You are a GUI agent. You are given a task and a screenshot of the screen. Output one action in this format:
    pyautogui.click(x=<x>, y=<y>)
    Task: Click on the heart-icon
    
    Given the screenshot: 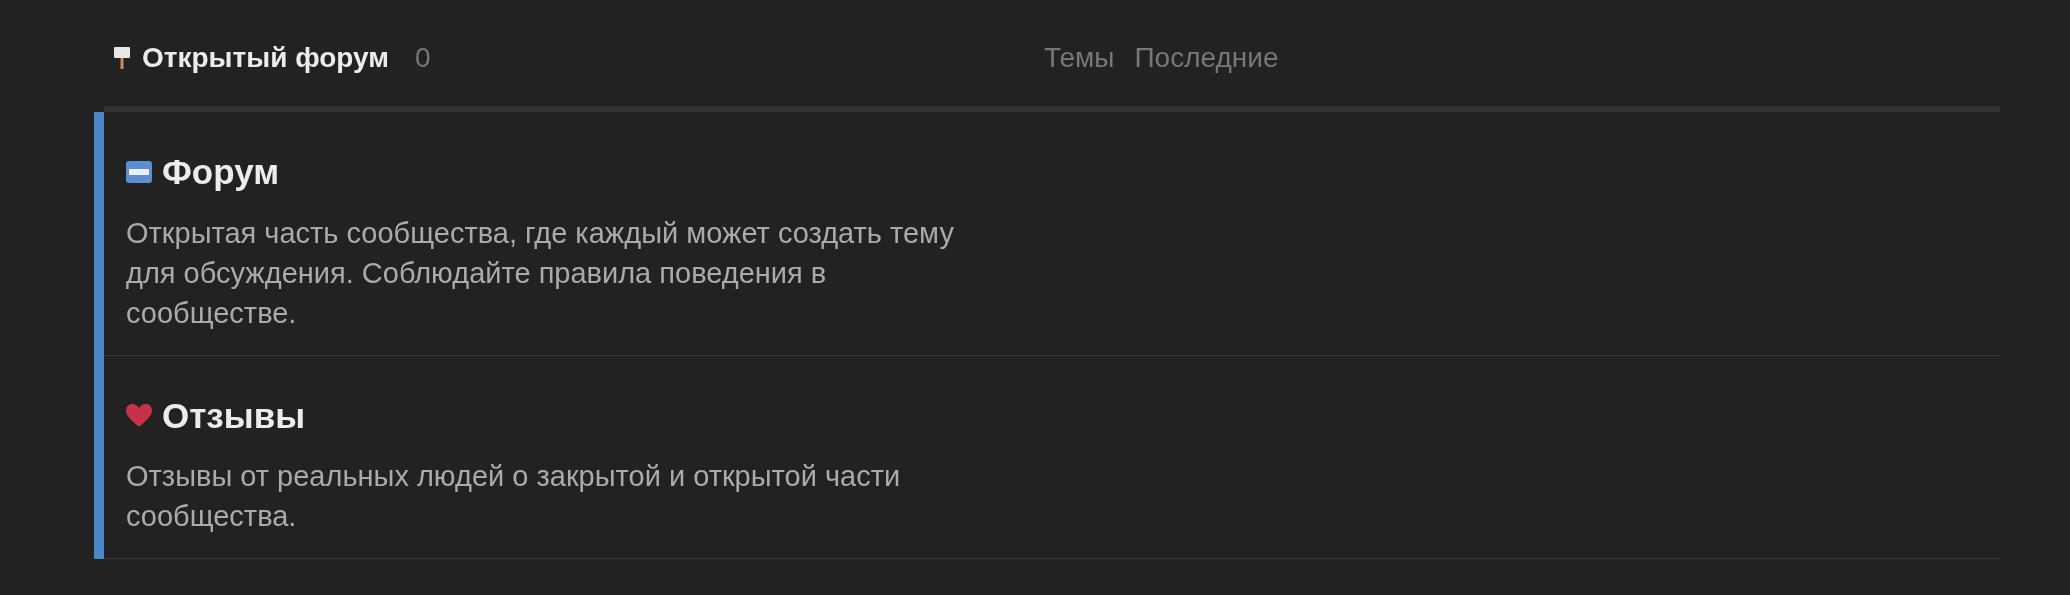 What is the action you would take?
    pyautogui.click(x=139, y=415)
    